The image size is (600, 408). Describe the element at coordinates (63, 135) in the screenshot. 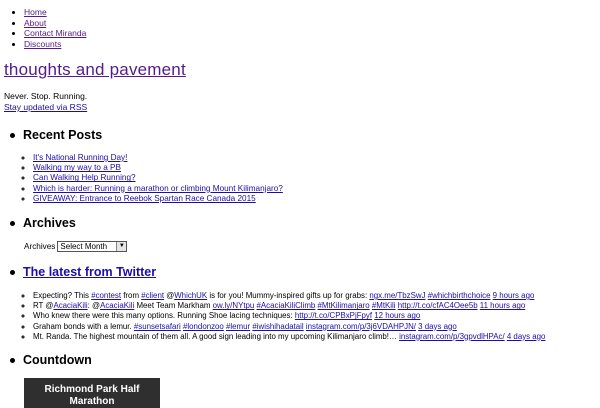

I see `recent-posts-heading-text: Recent Posts` at that location.